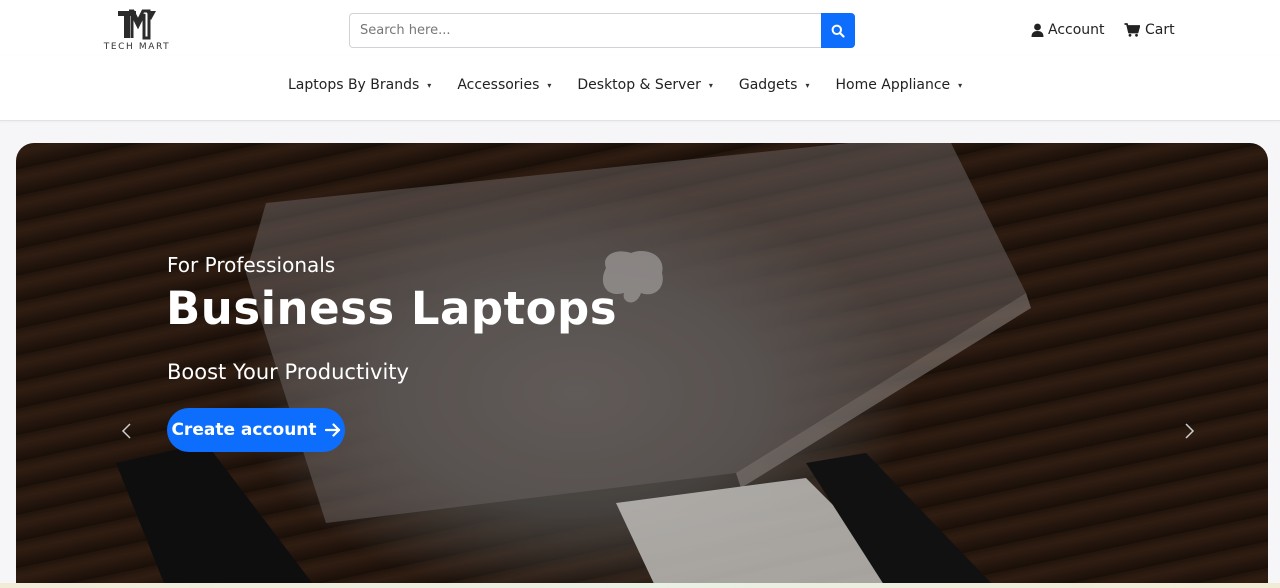 This screenshot has height=588, width=1280. Describe the element at coordinates (332, 430) in the screenshot. I see `arrow-right-icon` at that location.